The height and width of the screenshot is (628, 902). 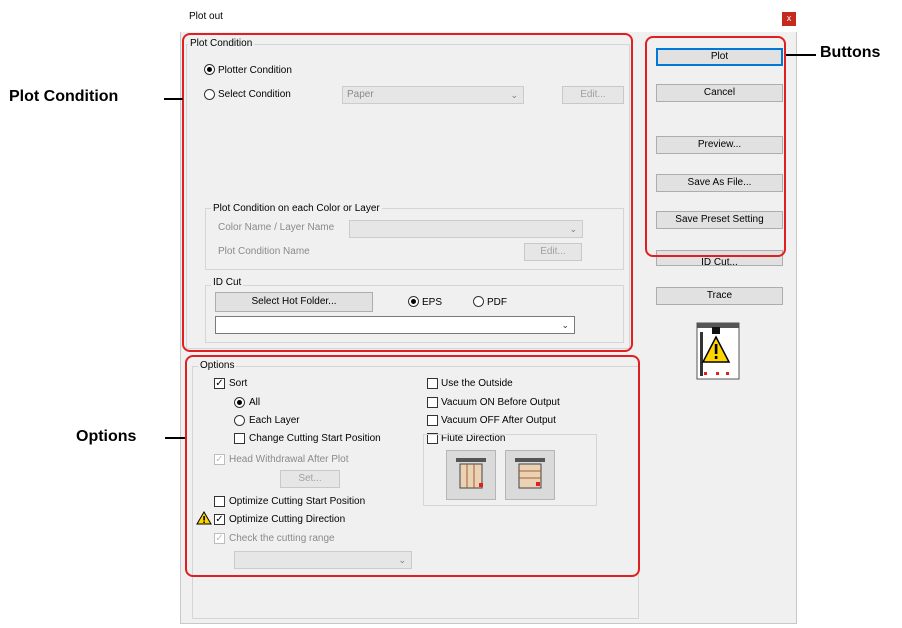 I want to click on title-bar, so click(x=488, y=18).